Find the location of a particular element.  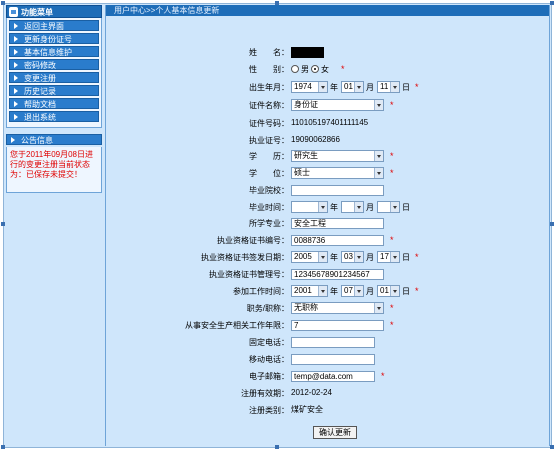

name-redacted is located at coordinates (307, 52).